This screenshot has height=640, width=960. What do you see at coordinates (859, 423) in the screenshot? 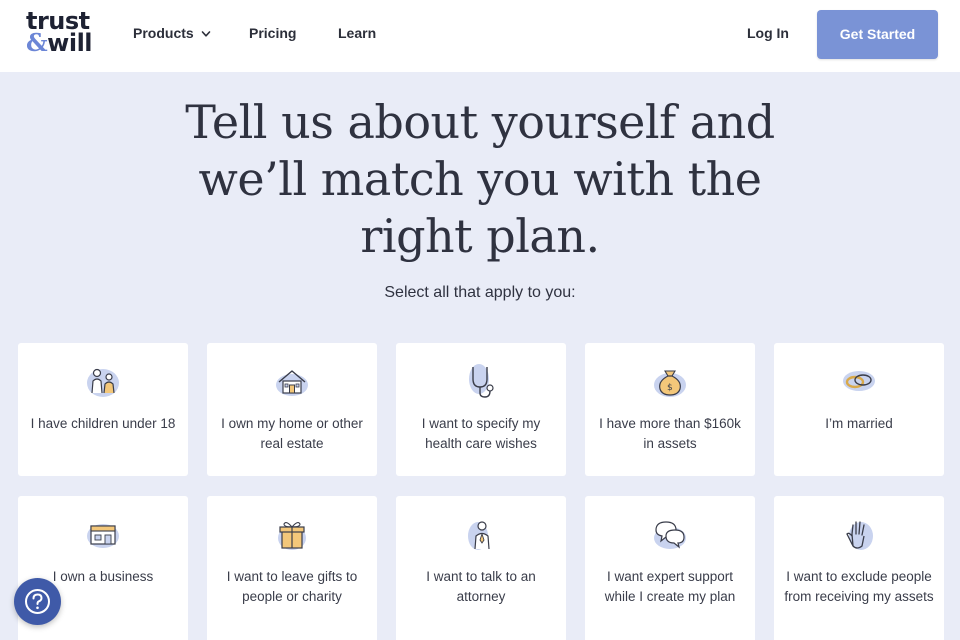
I see `option-label: I’m married` at bounding box center [859, 423].